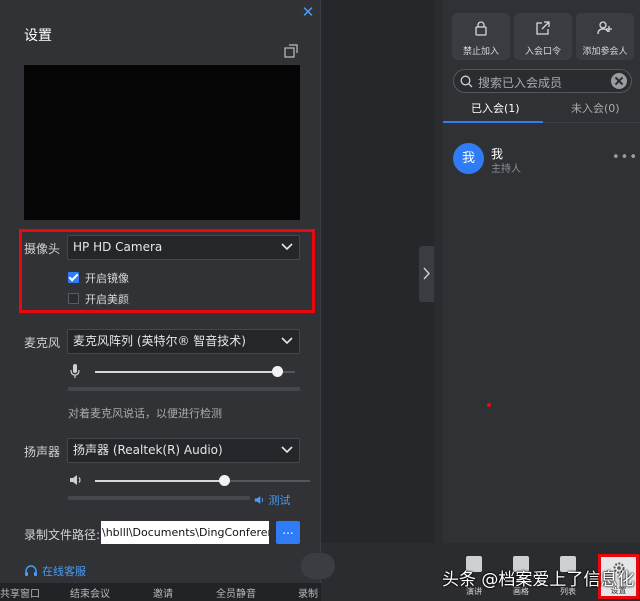 This screenshot has width=640, height=601. What do you see at coordinates (318, 566) in the screenshot?
I see `toolbar-pill` at bounding box center [318, 566].